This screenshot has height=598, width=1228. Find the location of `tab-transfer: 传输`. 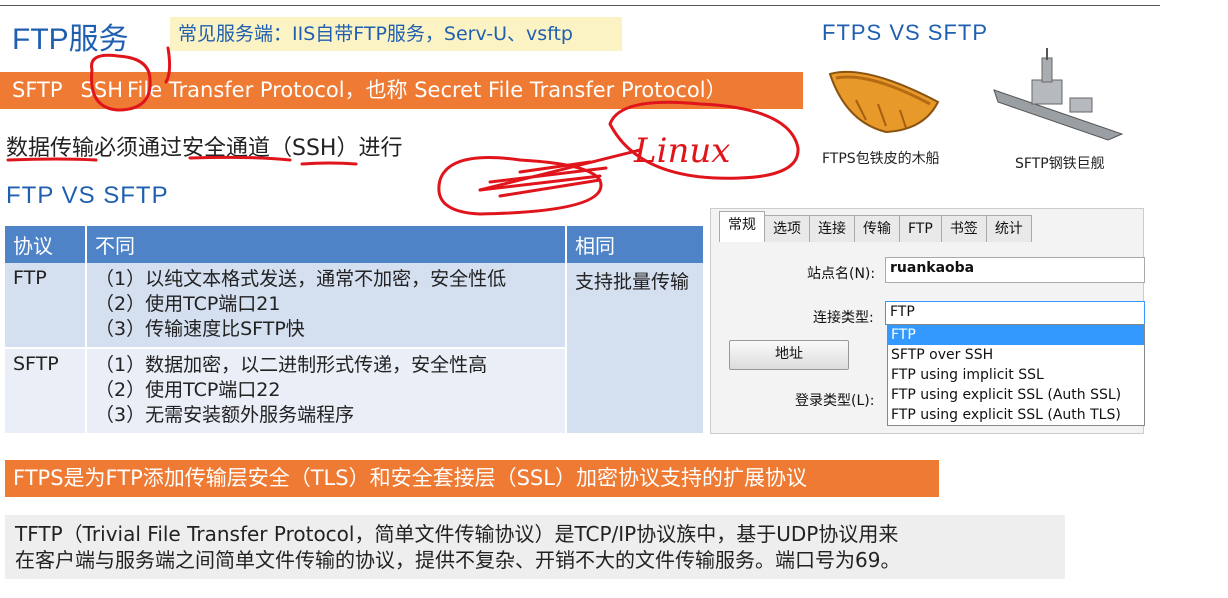

tab-transfer: 传输 is located at coordinates (877, 228).